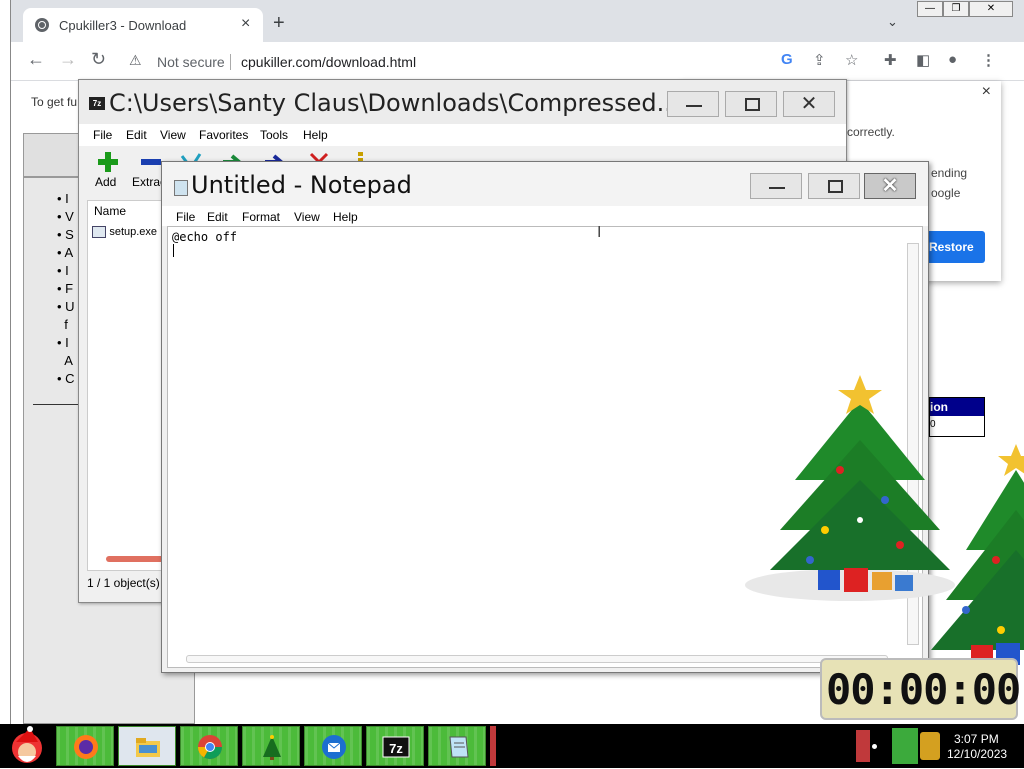 This screenshot has height=769, width=1024. I want to click on volume-icon, so click(930, 746).